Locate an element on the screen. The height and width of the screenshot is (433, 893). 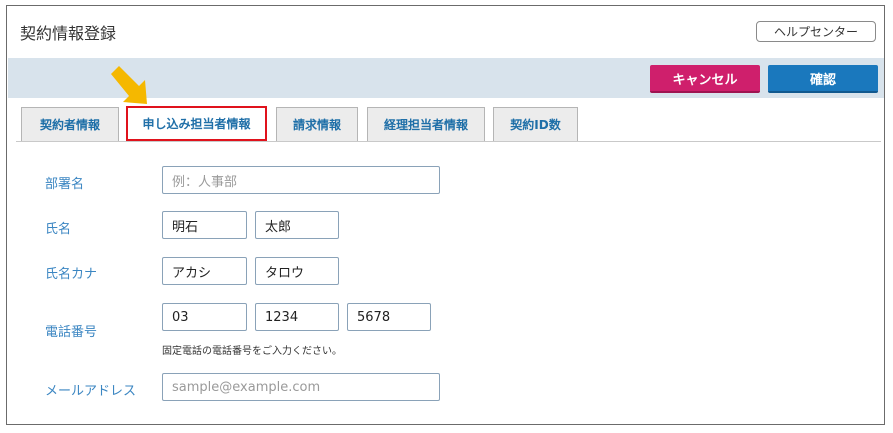
department-input: 例：人事部 is located at coordinates (301, 180).